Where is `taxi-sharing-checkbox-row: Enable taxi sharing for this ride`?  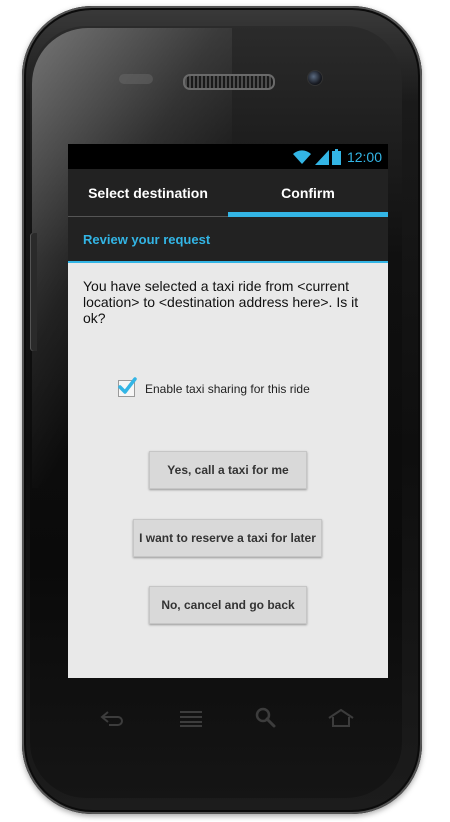
taxi-sharing-checkbox-row: Enable taxi sharing for this ride is located at coordinates (214, 387).